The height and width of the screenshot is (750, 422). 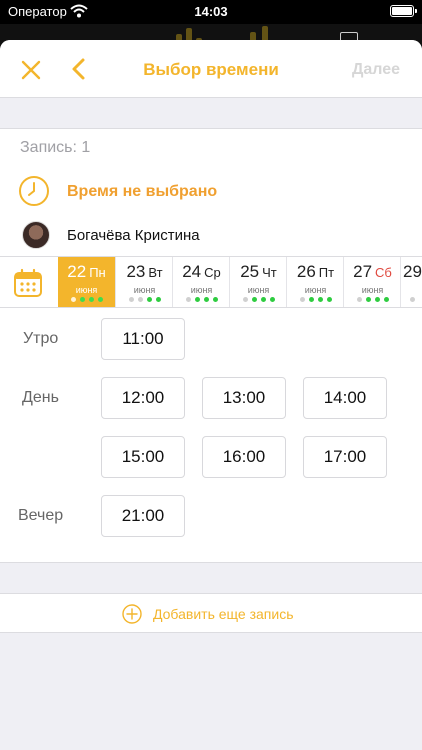 I want to click on avatar, so click(x=36, y=235).